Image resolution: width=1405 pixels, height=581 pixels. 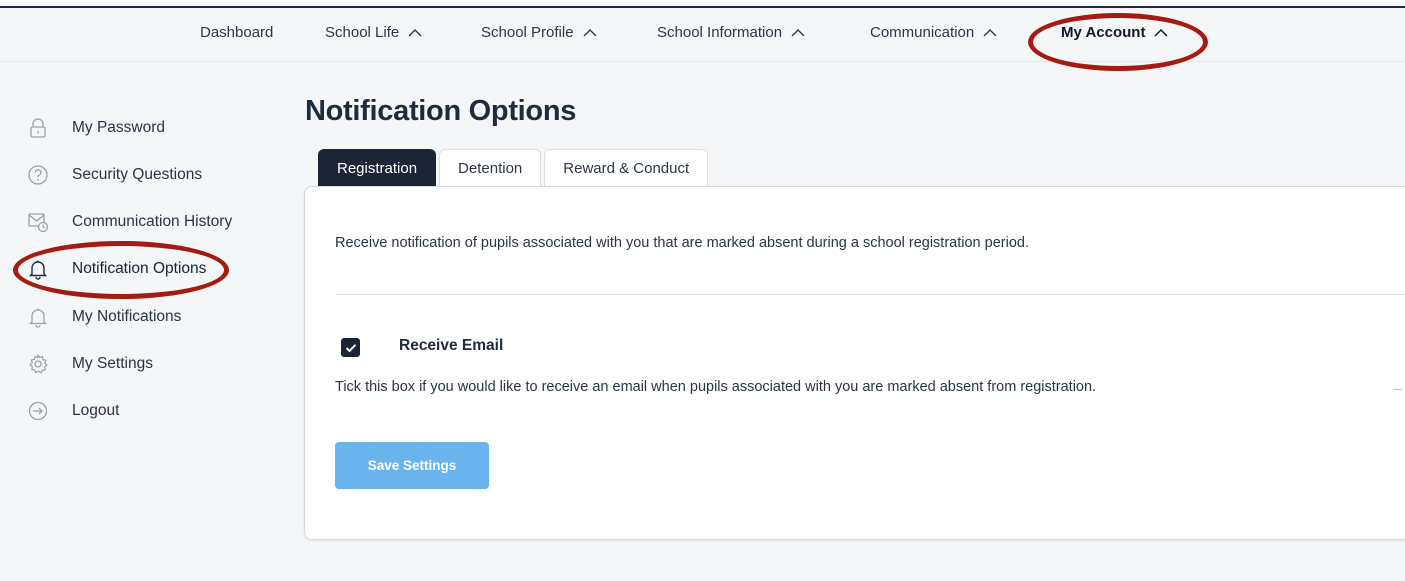 I want to click on divider-stub, so click(x=1398, y=389).